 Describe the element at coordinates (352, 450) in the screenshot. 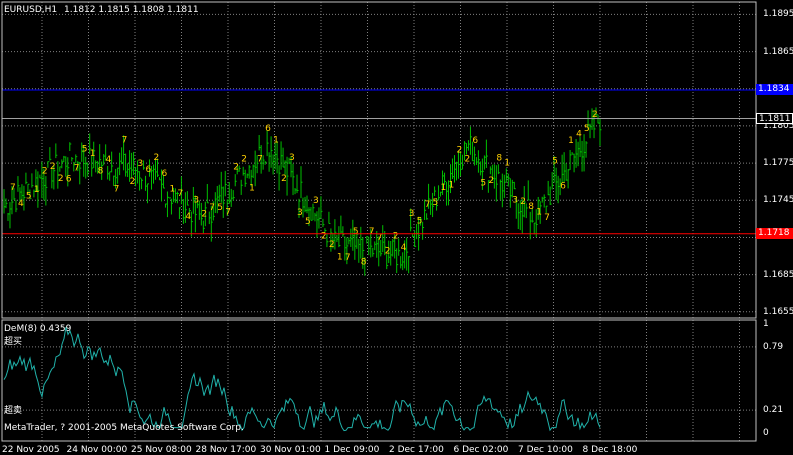

I see `time-axis-tick: 1 Dec 09:00` at that location.